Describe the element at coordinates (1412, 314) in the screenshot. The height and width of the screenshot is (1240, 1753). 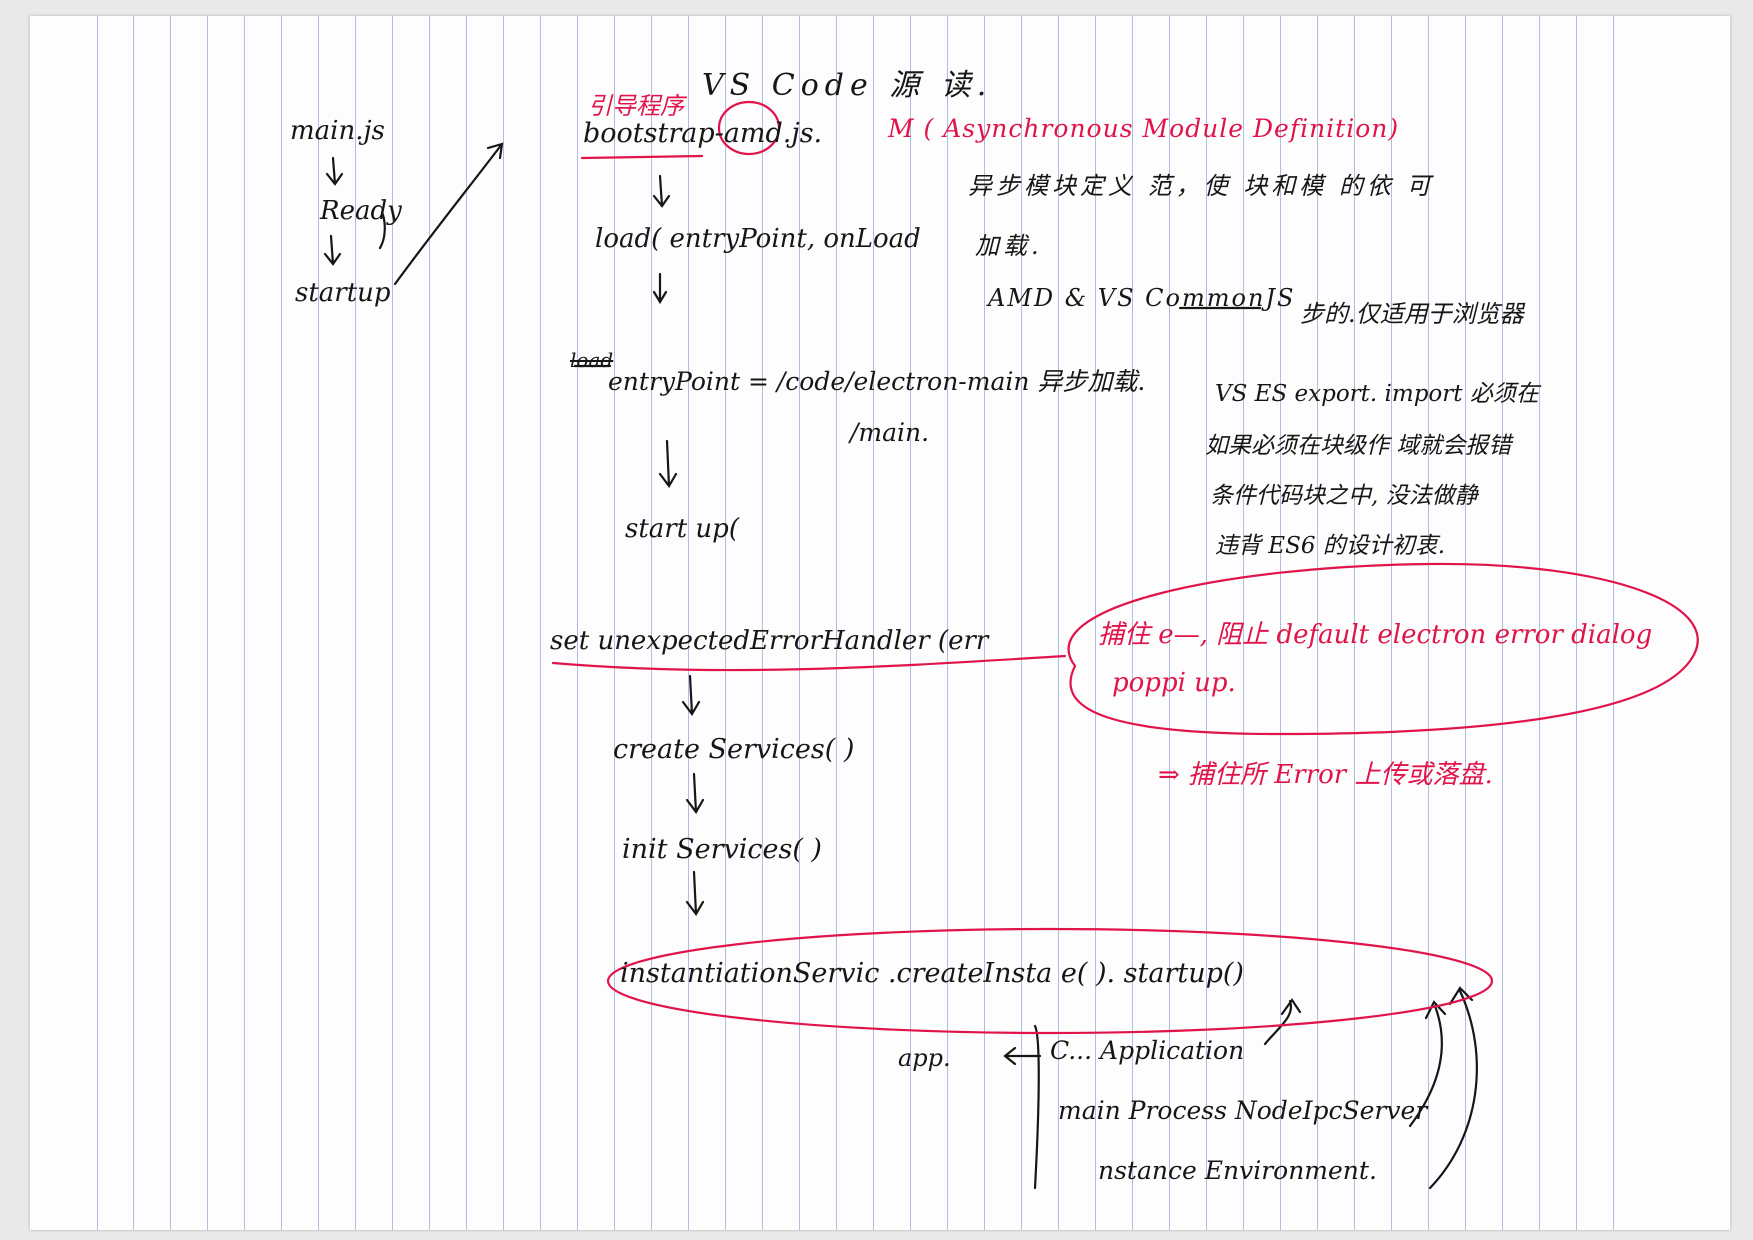
I see `commonjs-tail: 步的.仅适用于浏览器` at that location.